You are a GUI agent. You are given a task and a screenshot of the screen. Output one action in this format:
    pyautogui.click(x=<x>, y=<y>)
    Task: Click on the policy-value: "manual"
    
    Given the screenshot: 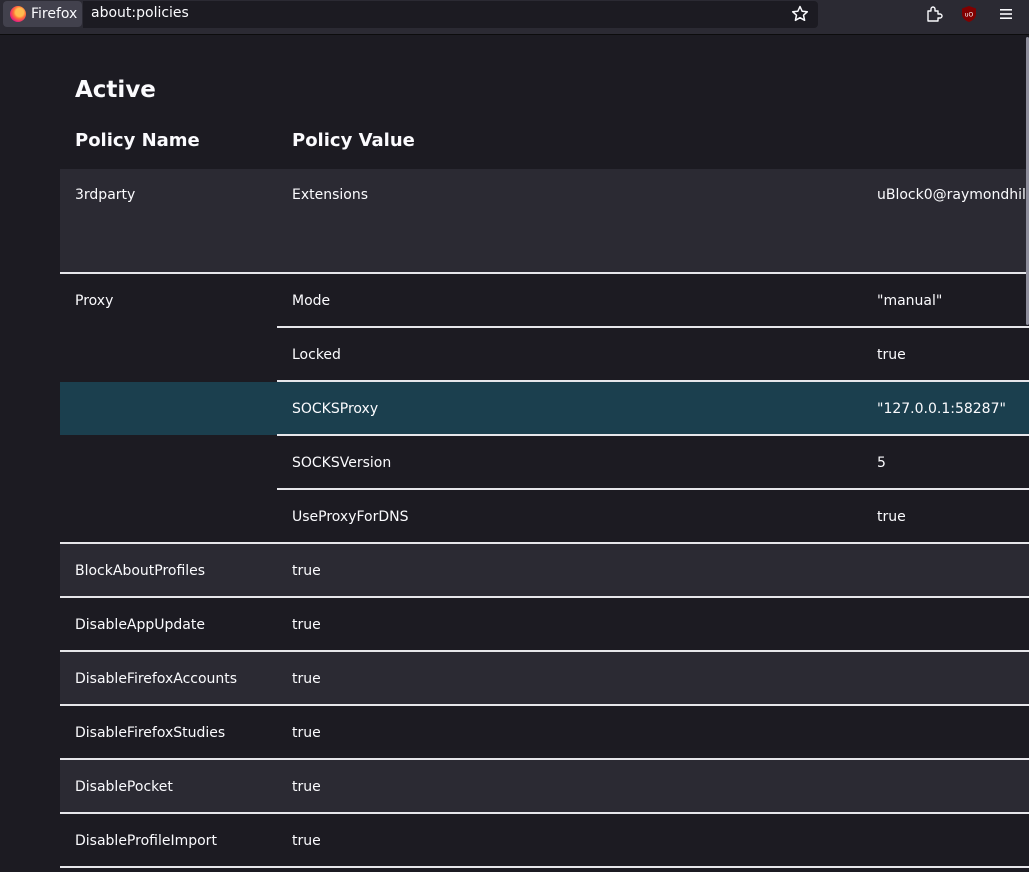 What is the action you would take?
    pyautogui.click(x=910, y=301)
    